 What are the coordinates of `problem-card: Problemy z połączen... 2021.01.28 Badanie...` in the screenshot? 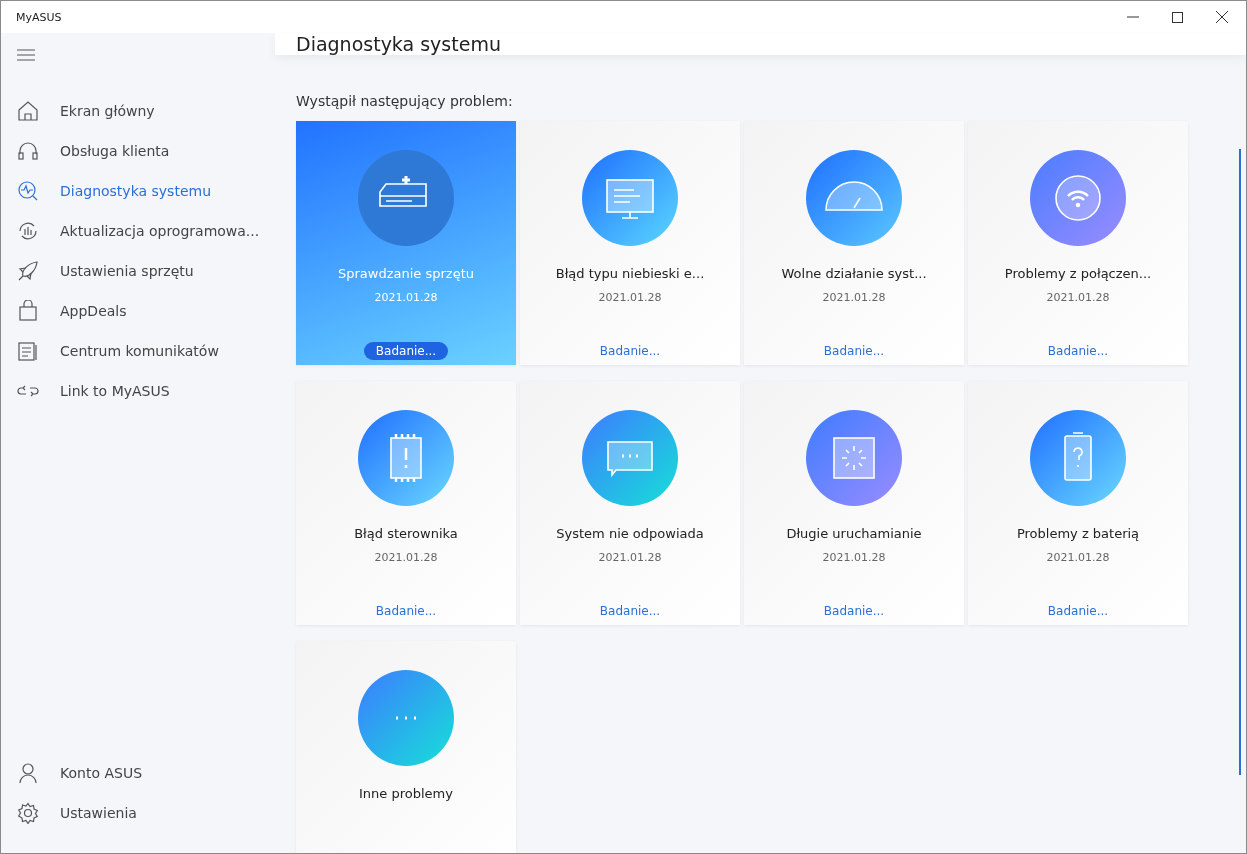 It's located at (1078, 243).